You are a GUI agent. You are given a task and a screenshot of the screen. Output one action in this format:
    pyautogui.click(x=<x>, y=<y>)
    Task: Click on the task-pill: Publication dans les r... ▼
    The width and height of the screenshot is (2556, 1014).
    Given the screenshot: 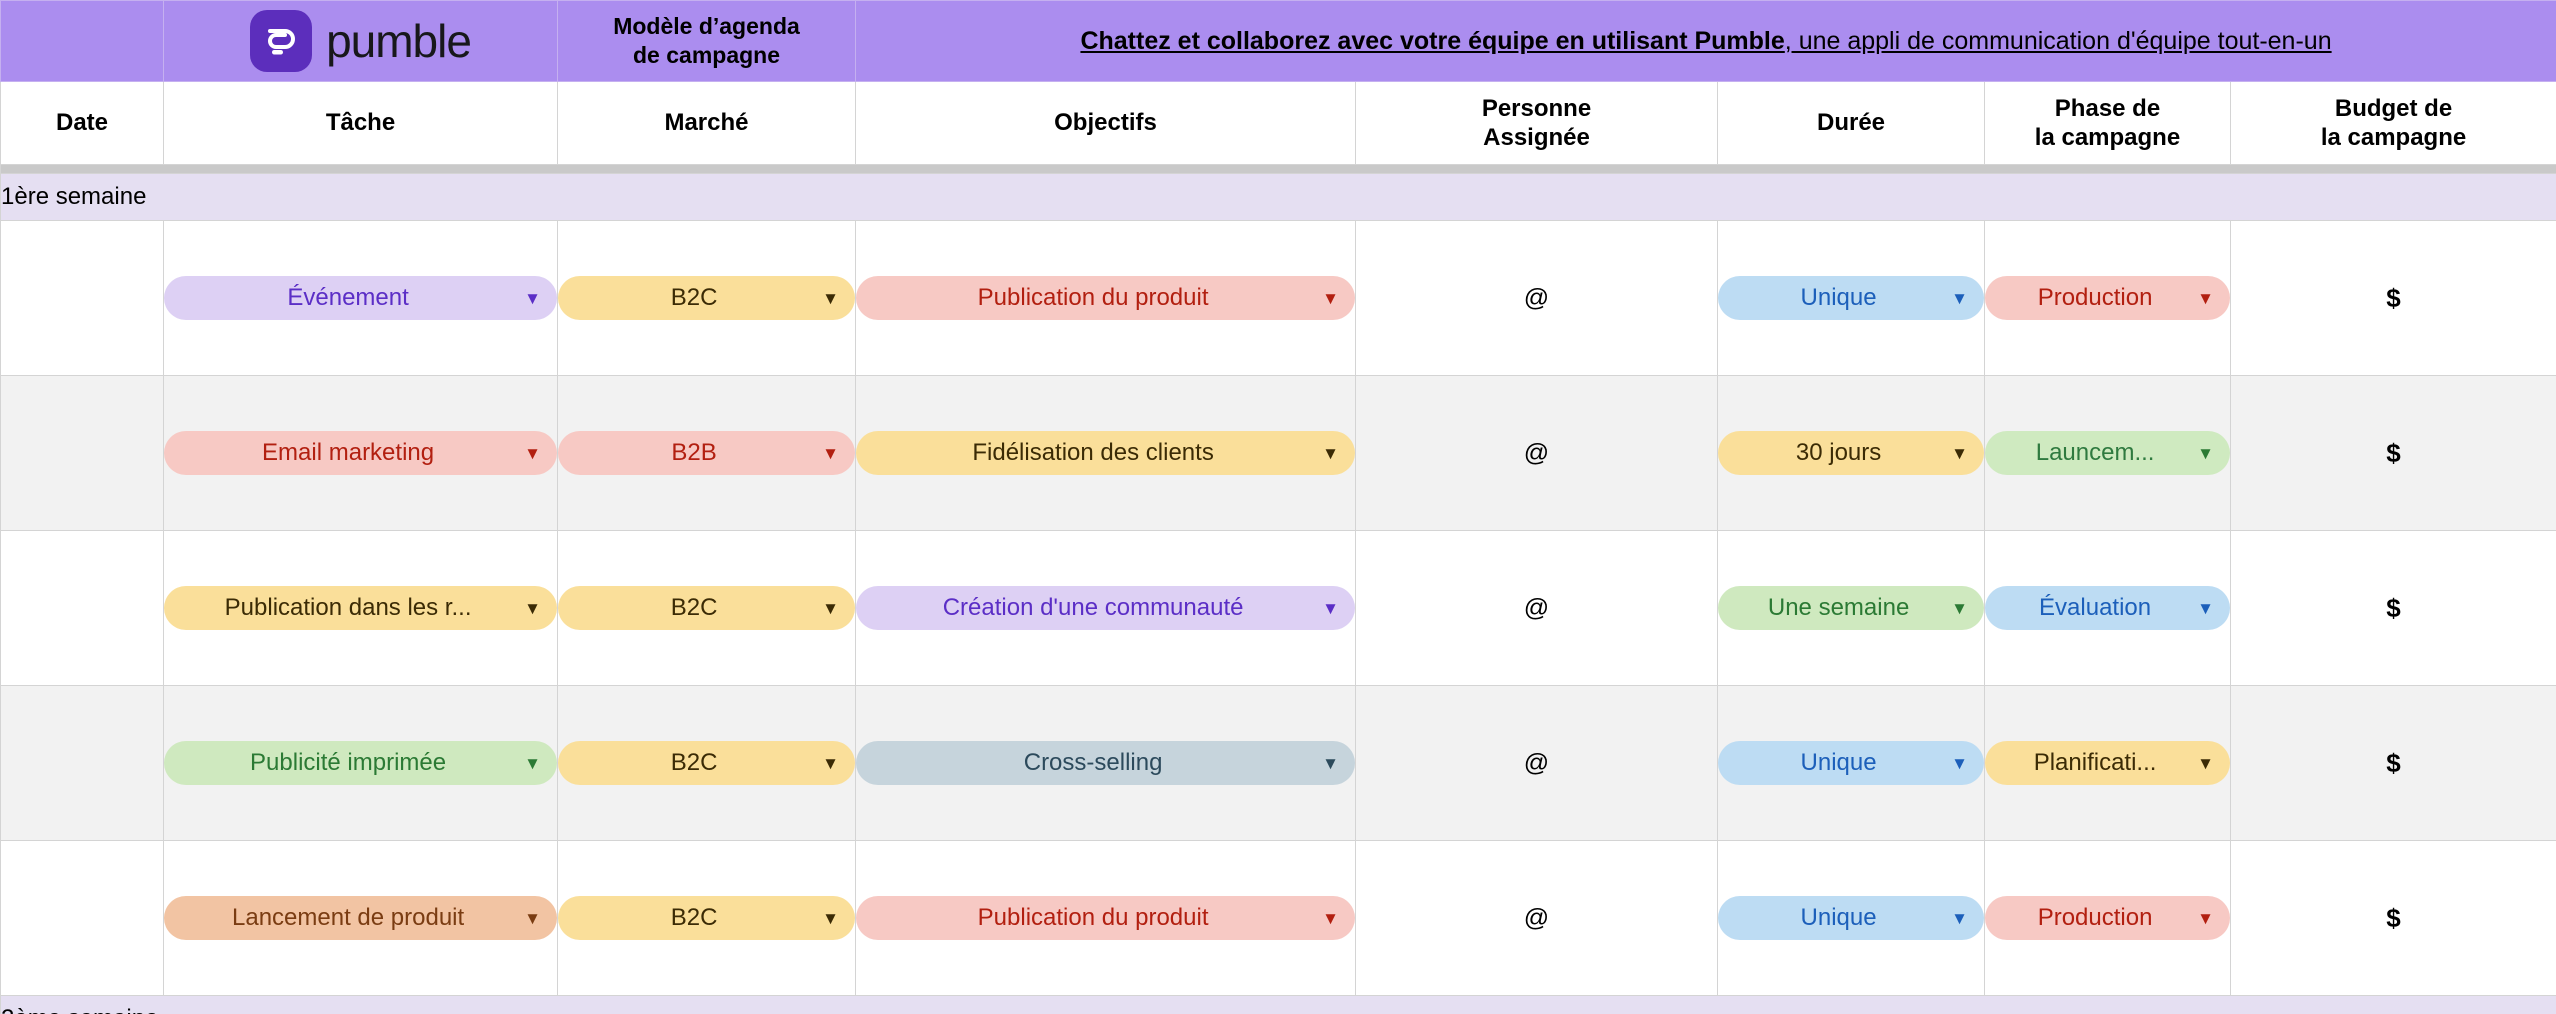 What is the action you would take?
    pyautogui.click(x=360, y=608)
    